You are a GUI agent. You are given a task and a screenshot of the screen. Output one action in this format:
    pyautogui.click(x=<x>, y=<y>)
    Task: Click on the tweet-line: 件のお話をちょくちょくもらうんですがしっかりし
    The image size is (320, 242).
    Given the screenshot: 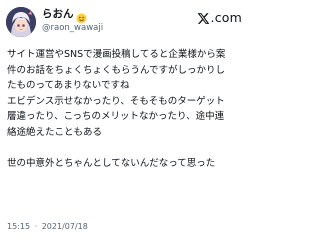 What is the action you would take?
    pyautogui.click(x=116, y=70)
    